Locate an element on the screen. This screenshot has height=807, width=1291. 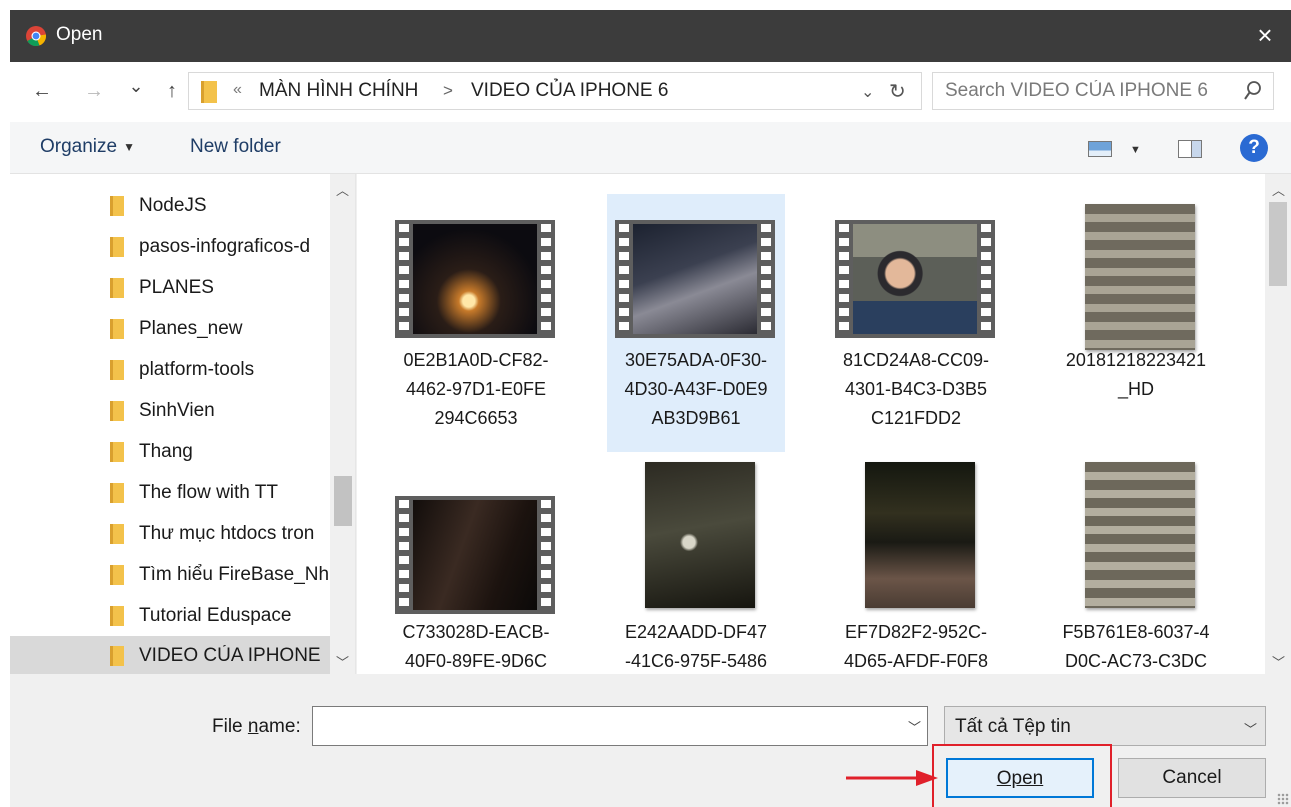
dialog-title: Open is located at coordinates (79, 34).